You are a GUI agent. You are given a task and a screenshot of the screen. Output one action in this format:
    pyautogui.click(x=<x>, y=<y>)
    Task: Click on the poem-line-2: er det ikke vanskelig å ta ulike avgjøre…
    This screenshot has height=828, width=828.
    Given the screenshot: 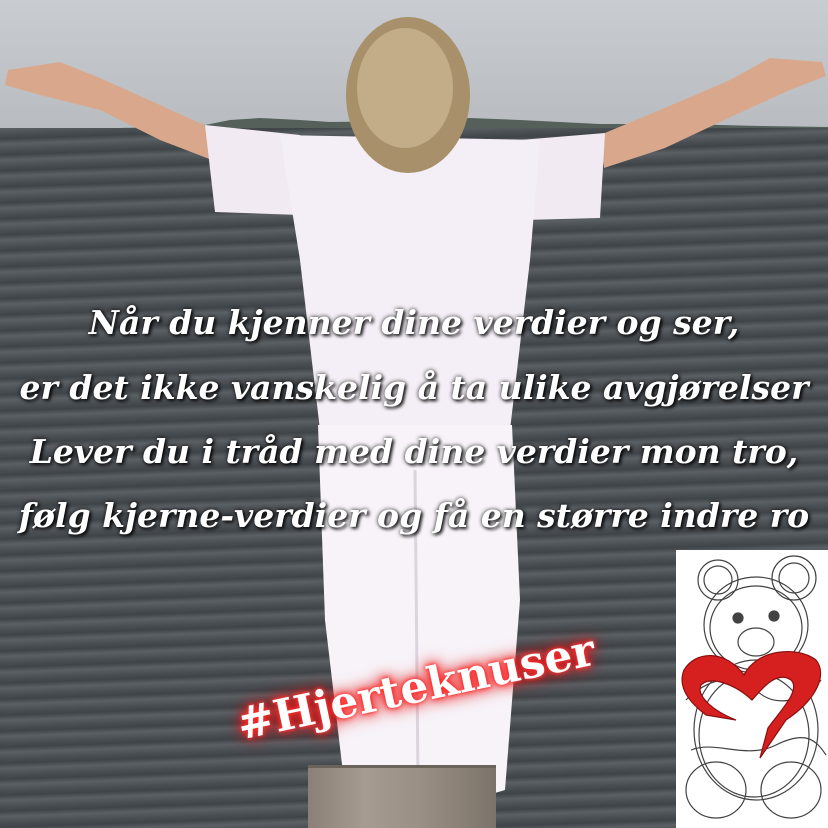 What is the action you would take?
    pyautogui.click(x=414, y=387)
    